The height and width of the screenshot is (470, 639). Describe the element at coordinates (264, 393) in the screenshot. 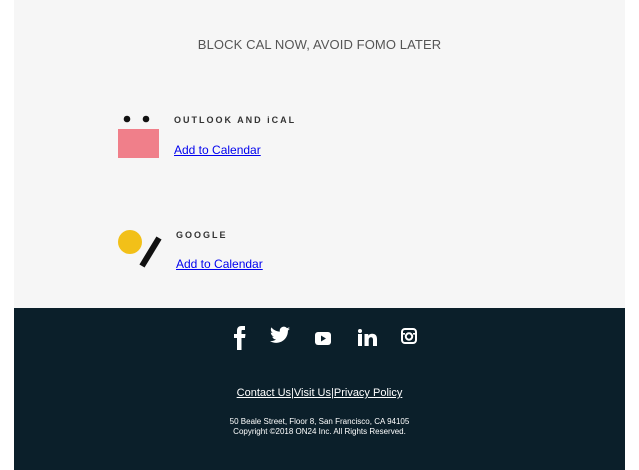

I see `contact-us-link: Contact Us` at that location.